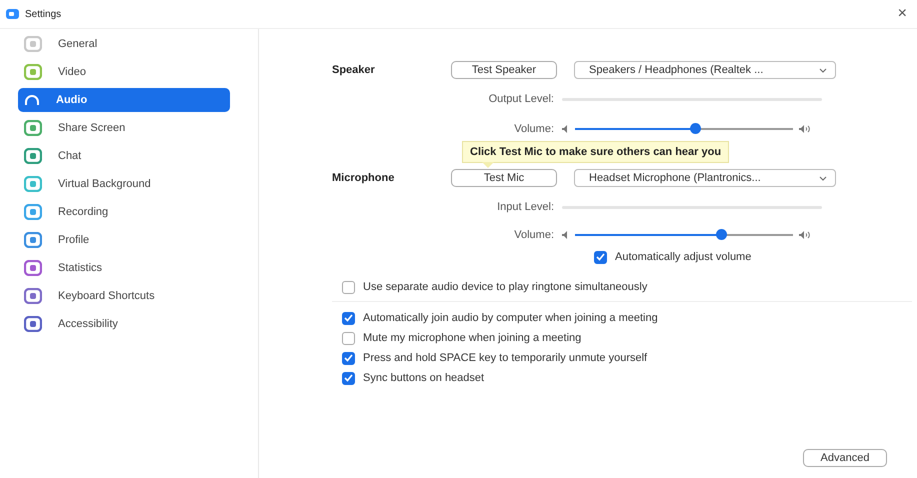  Describe the element at coordinates (124, 44) in the screenshot. I see `sidebar-item: General` at that location.